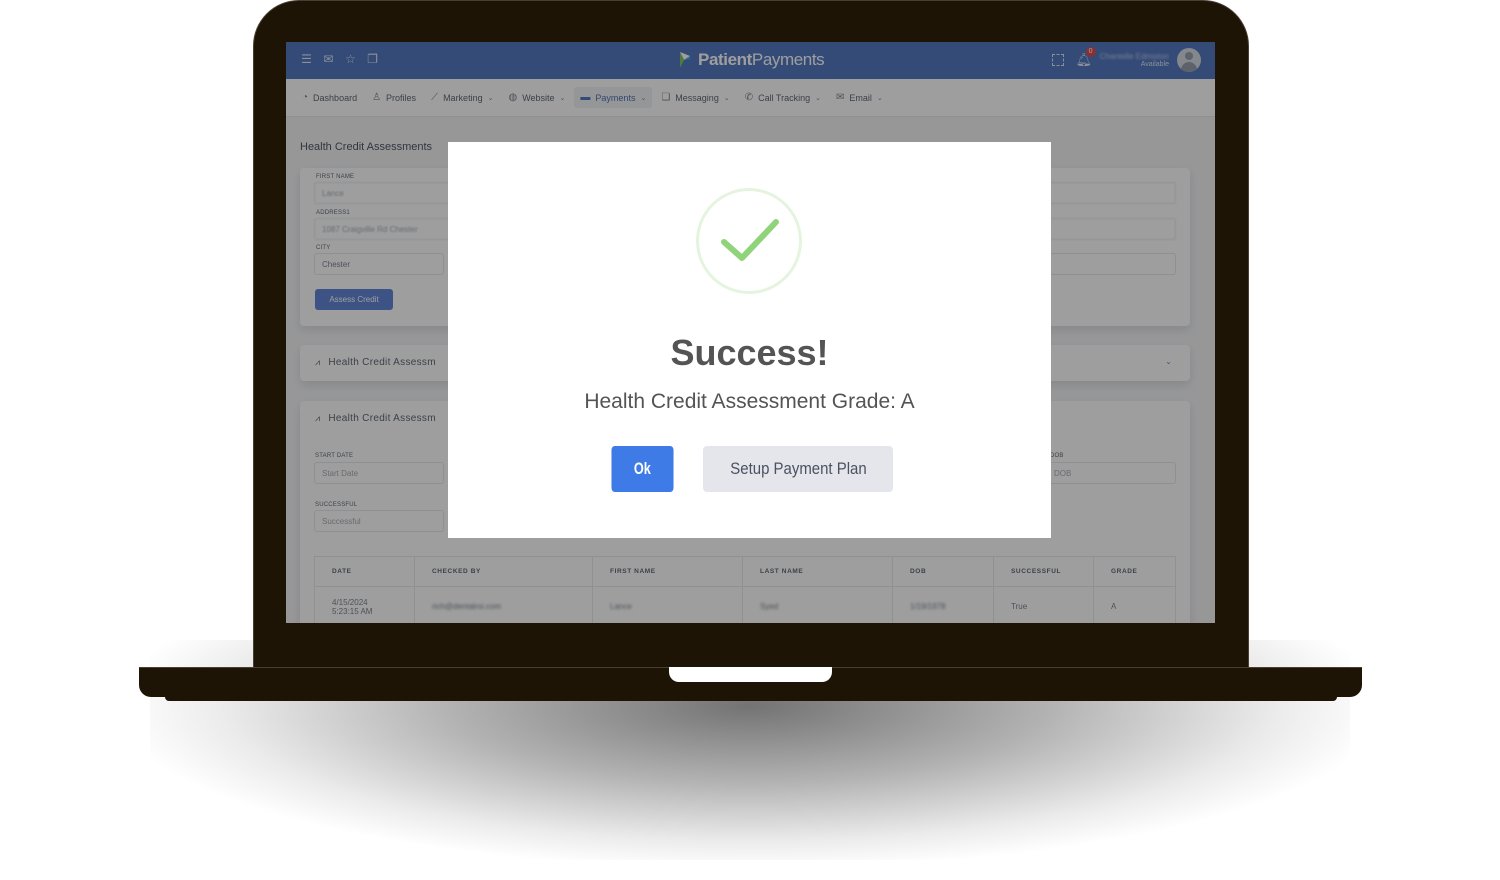 This screenshot has width=1500, height=880. What do you see at coordinates (750, 240) in the screenshot?
I see `success-check-icon` at bounding box center [750, 240].